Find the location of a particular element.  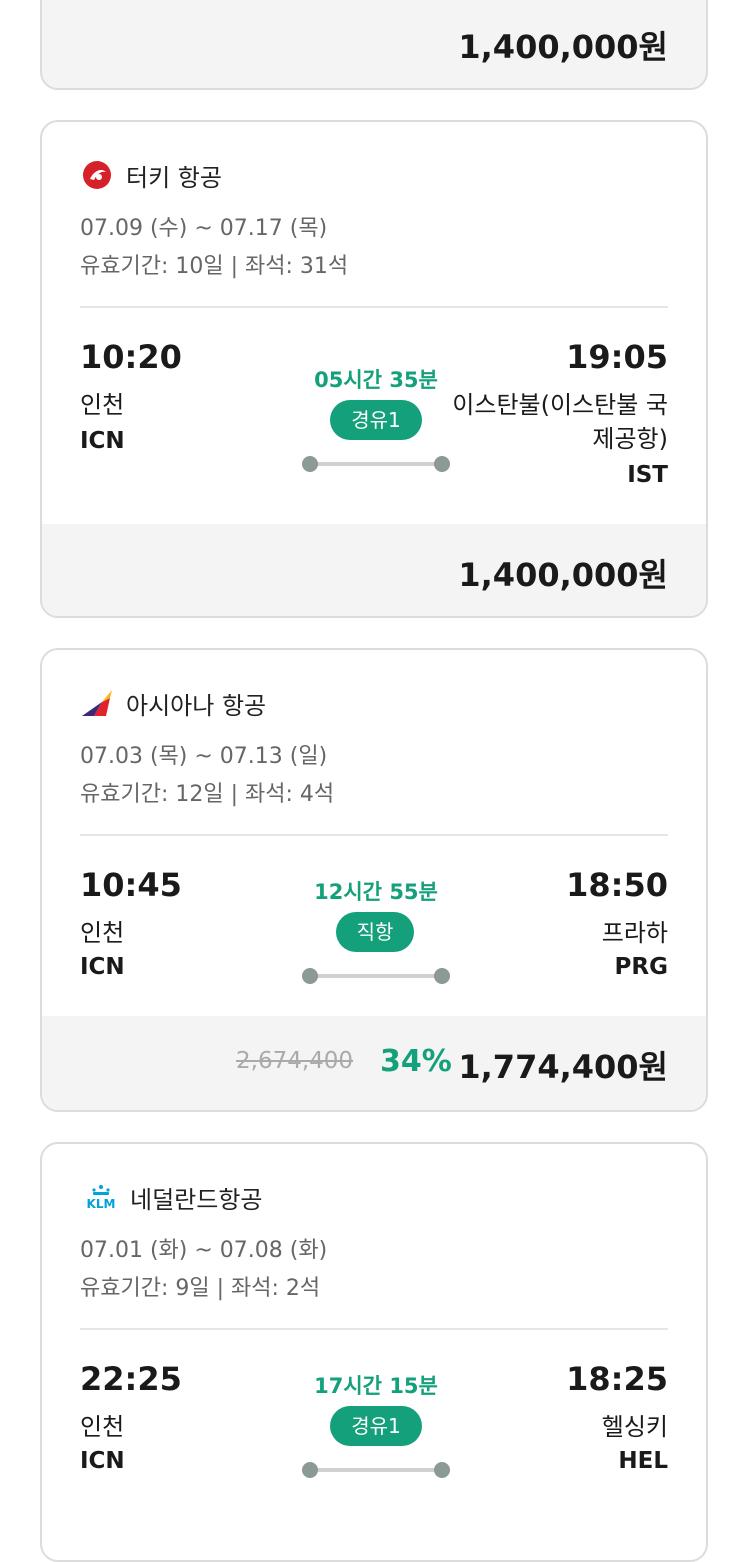

travel-dates: 07.09 (수) ~ 07.17 (목) is located at coordinates (204, 228).